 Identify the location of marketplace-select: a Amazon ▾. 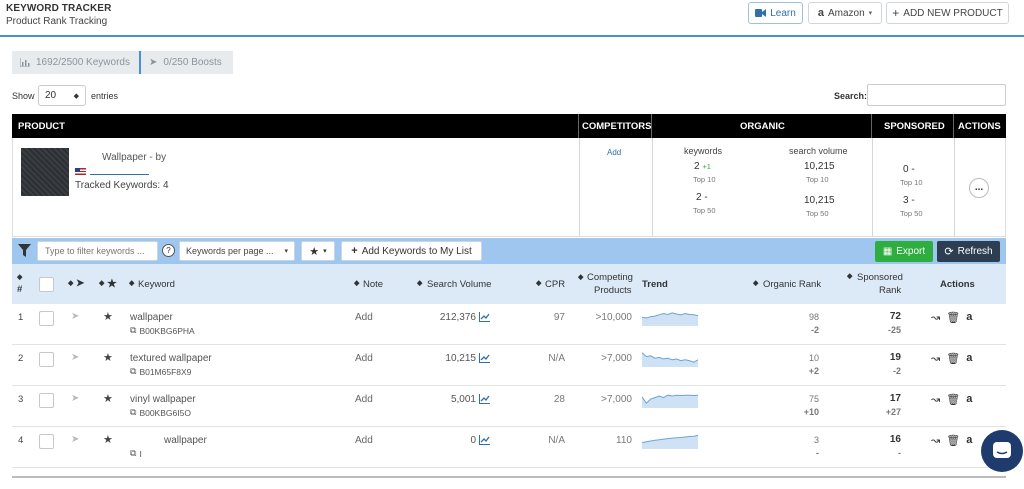
(845, 13).